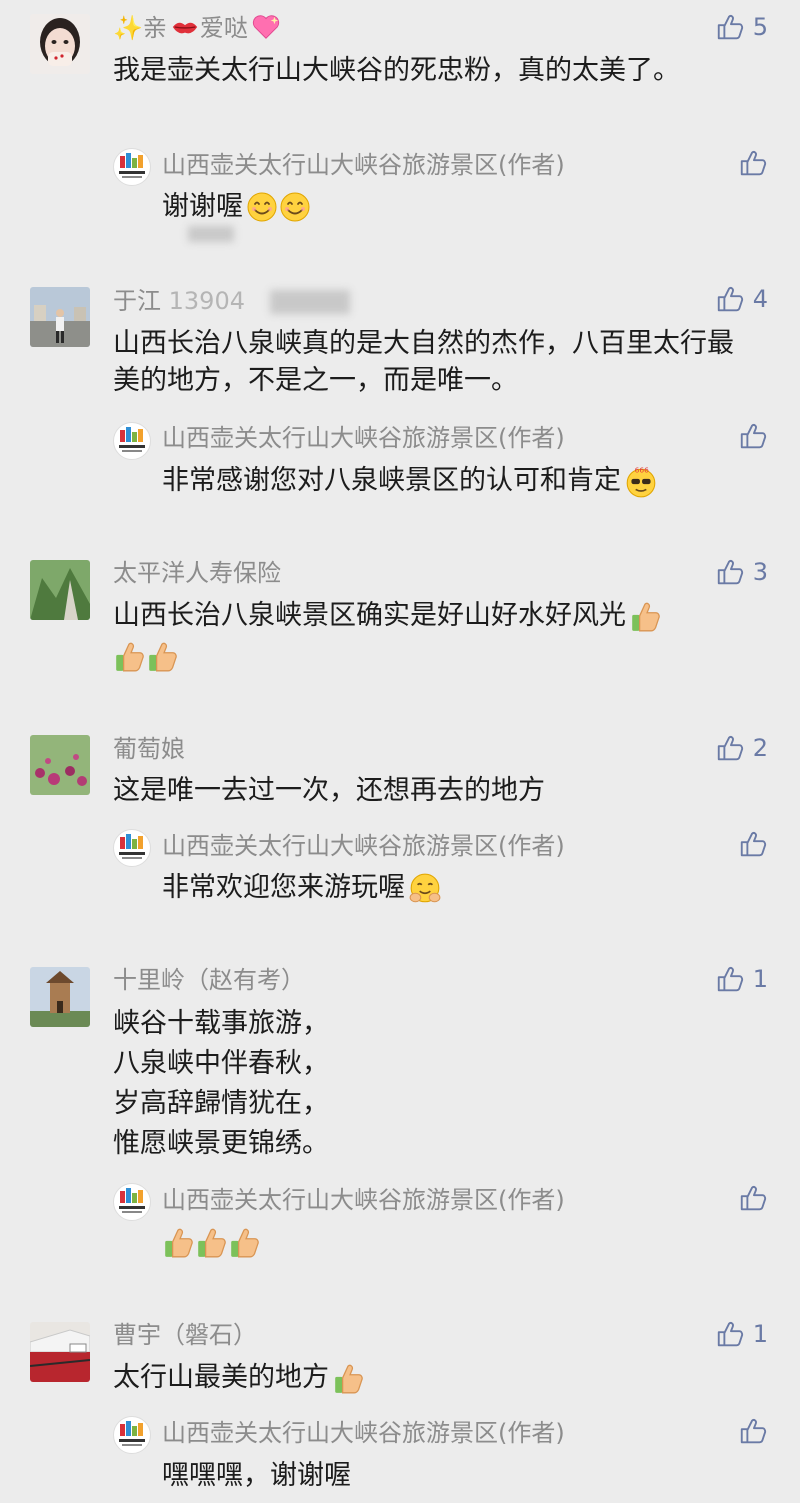 Image resolution: width=800 pixels, height=1503 pixels. I want to click on like-count: 4, so click(760, 299).